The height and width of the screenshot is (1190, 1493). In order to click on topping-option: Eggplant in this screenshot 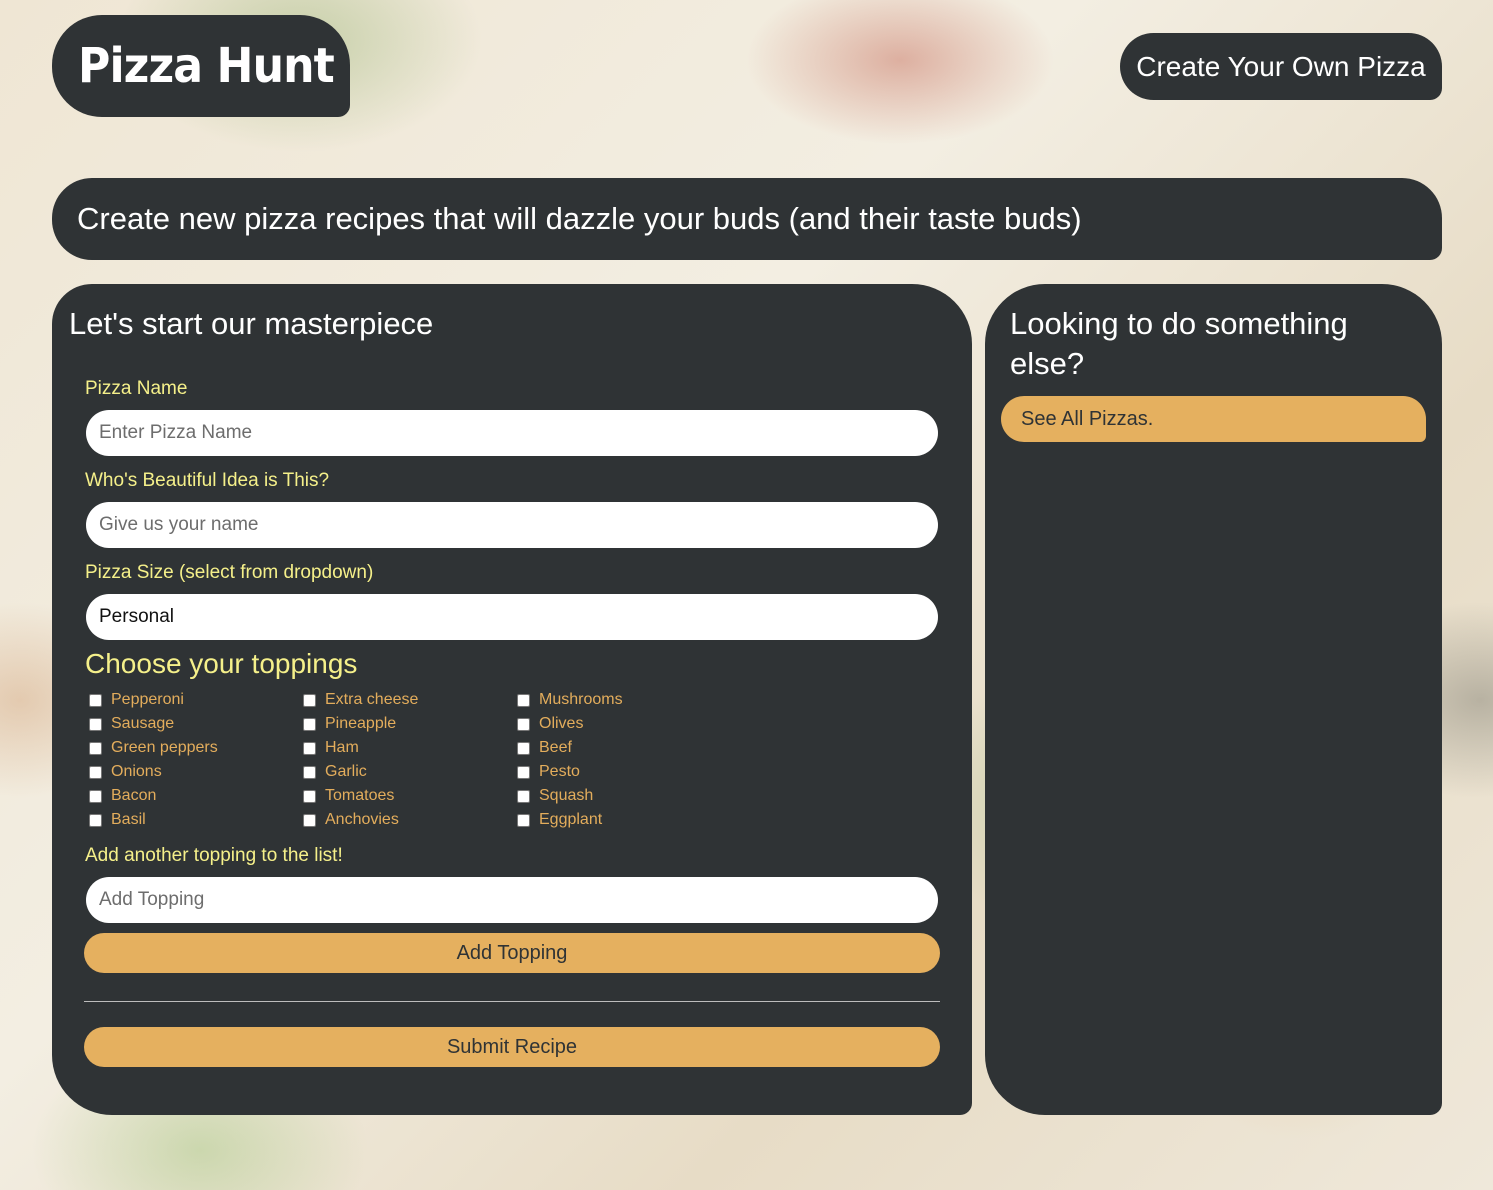, I will do `click(559, 820)`.